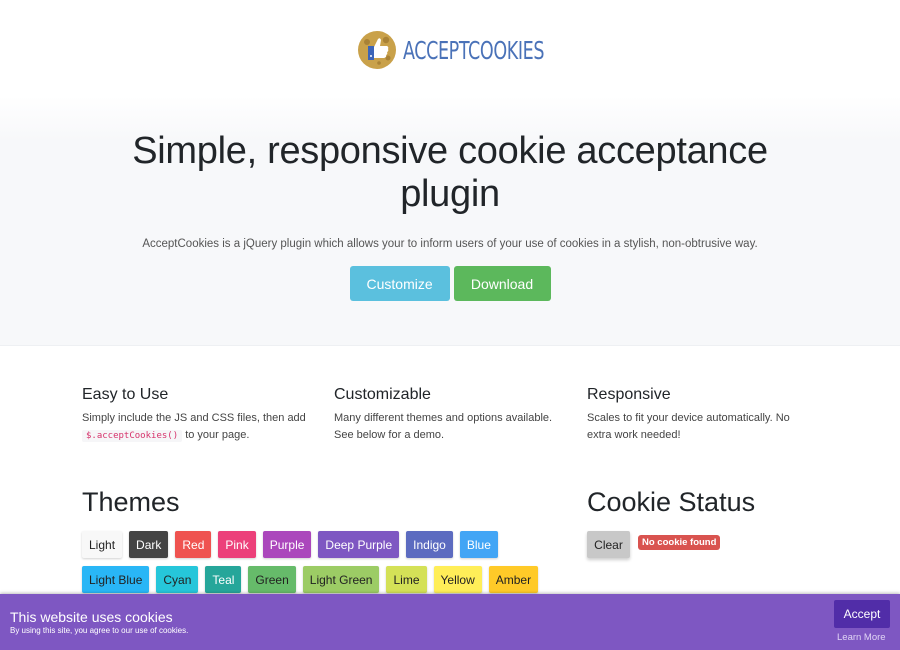 The image size is (900, 650). Describe the element at coordinates (399, 283) in the screenshot. I see `customize-button: Customize` at that location.